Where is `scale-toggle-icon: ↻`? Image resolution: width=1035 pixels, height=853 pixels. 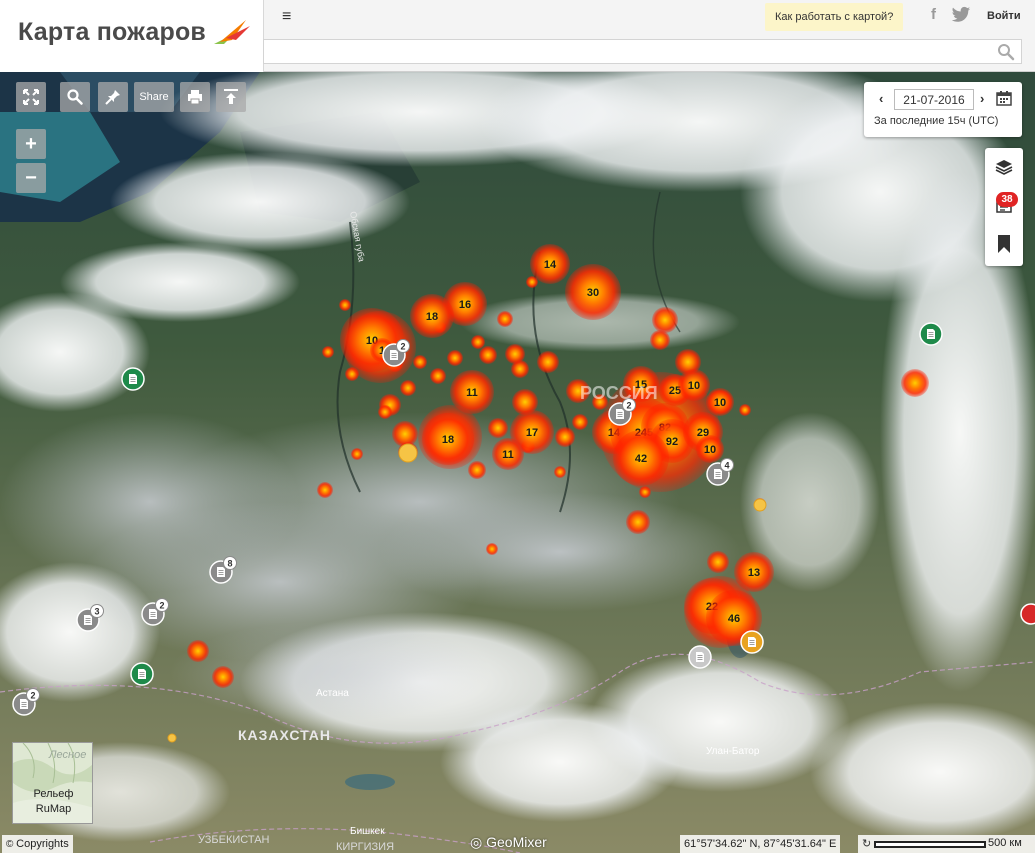 scale-toggle-icon: ↻ is located at coordinates (866, 843).